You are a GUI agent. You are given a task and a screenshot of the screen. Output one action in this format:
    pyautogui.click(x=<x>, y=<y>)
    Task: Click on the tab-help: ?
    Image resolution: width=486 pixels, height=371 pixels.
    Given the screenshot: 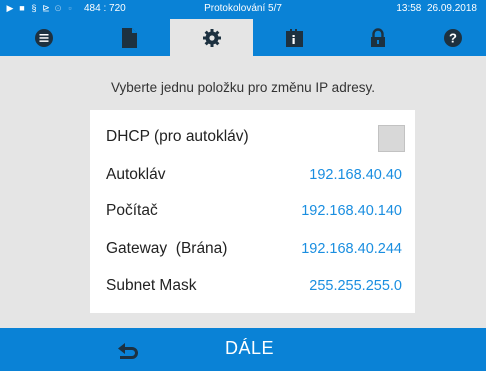 What is the action you would take?
    pyautogui.click(x=453, y=37)
    